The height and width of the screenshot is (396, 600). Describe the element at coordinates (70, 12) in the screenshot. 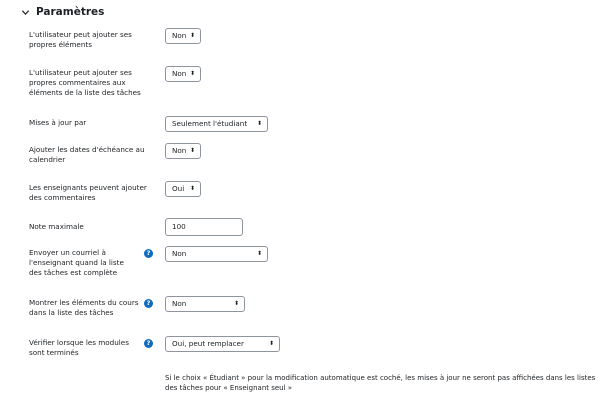

I see `section-title: Paramètres` at that location.